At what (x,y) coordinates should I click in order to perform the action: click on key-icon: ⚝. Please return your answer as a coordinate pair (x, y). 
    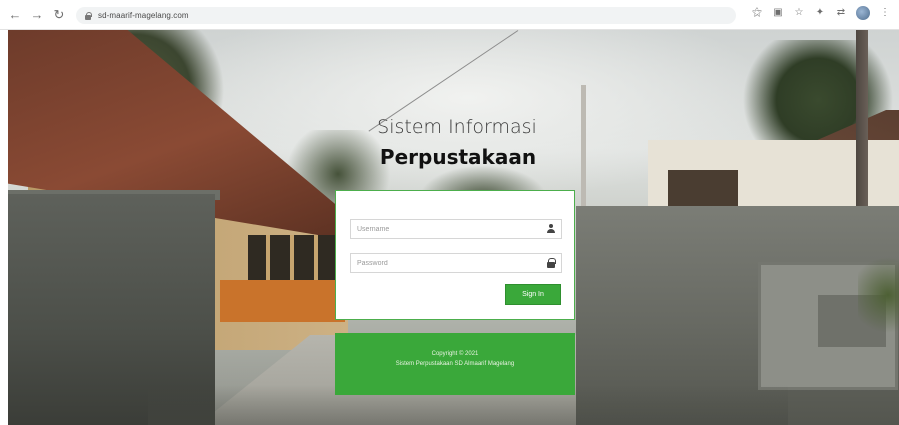
    Looking at the image, I should click on (757, 13).